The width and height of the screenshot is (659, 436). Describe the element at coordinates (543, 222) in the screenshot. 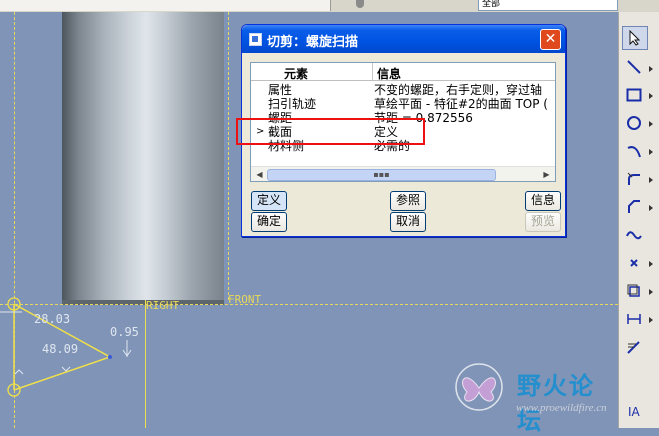

I see `preview-button: 预览` at that location.